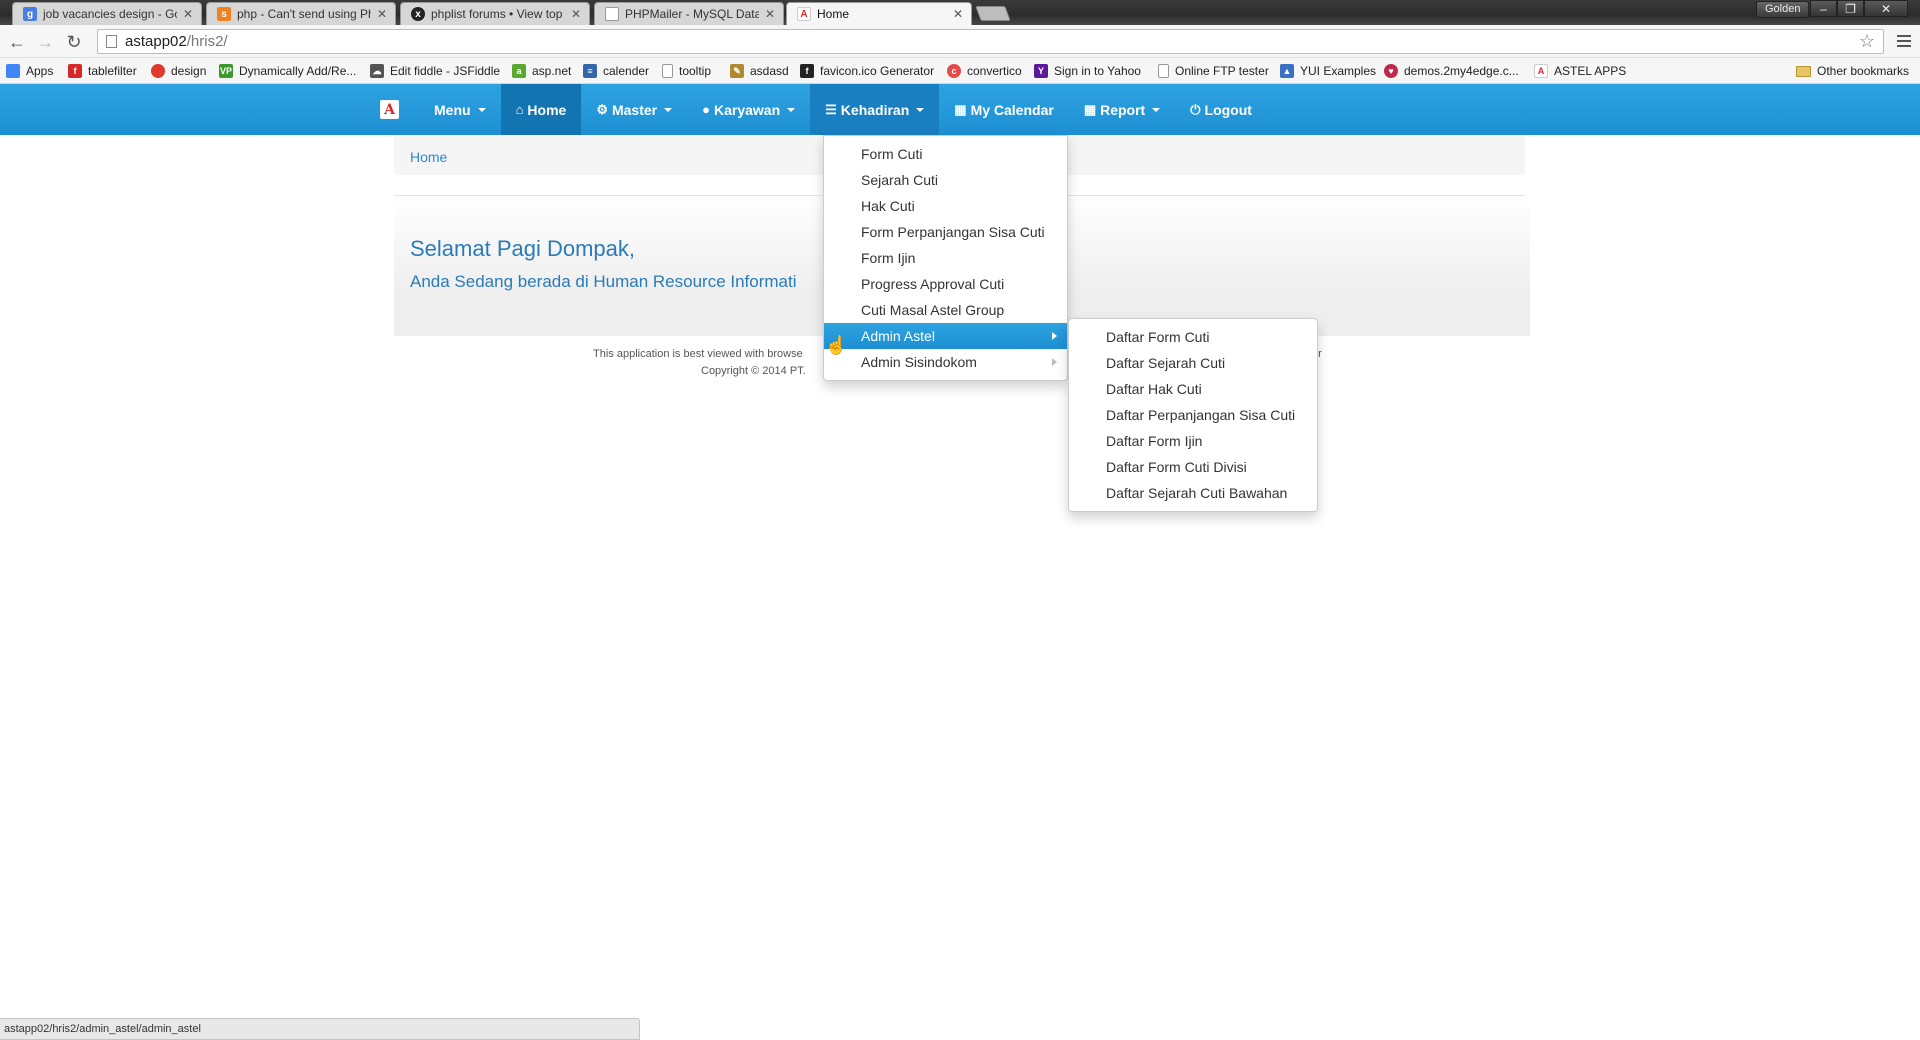  Describe the element at coordinates (1193, 415) in the screenshot. I see `menu-item-daftar-perpanjangan: Daftar Perpanjangan Sisa Cuti` at that location.